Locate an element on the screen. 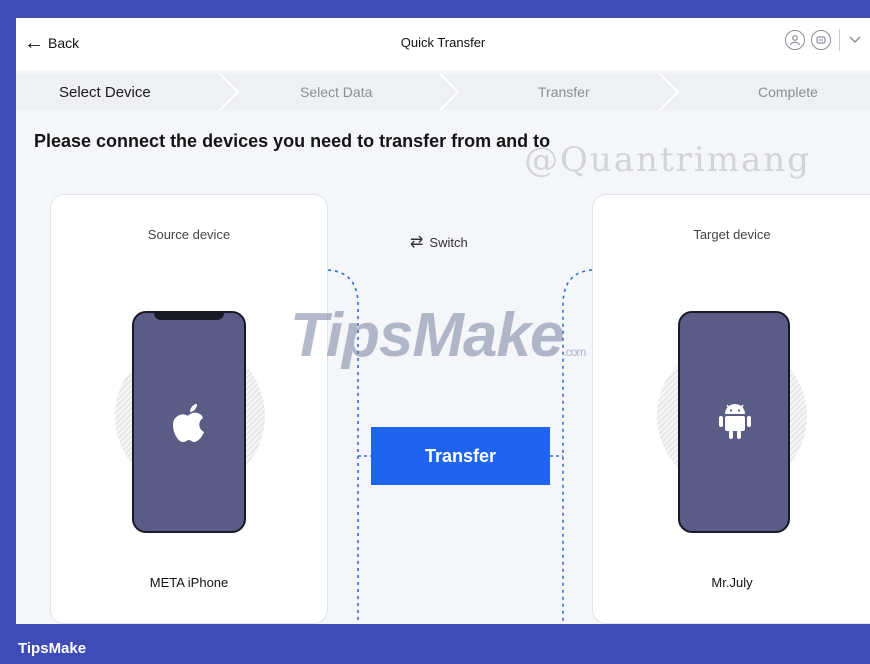 The image size is (870, 664). android-icon is located at coordinates (735, 421).